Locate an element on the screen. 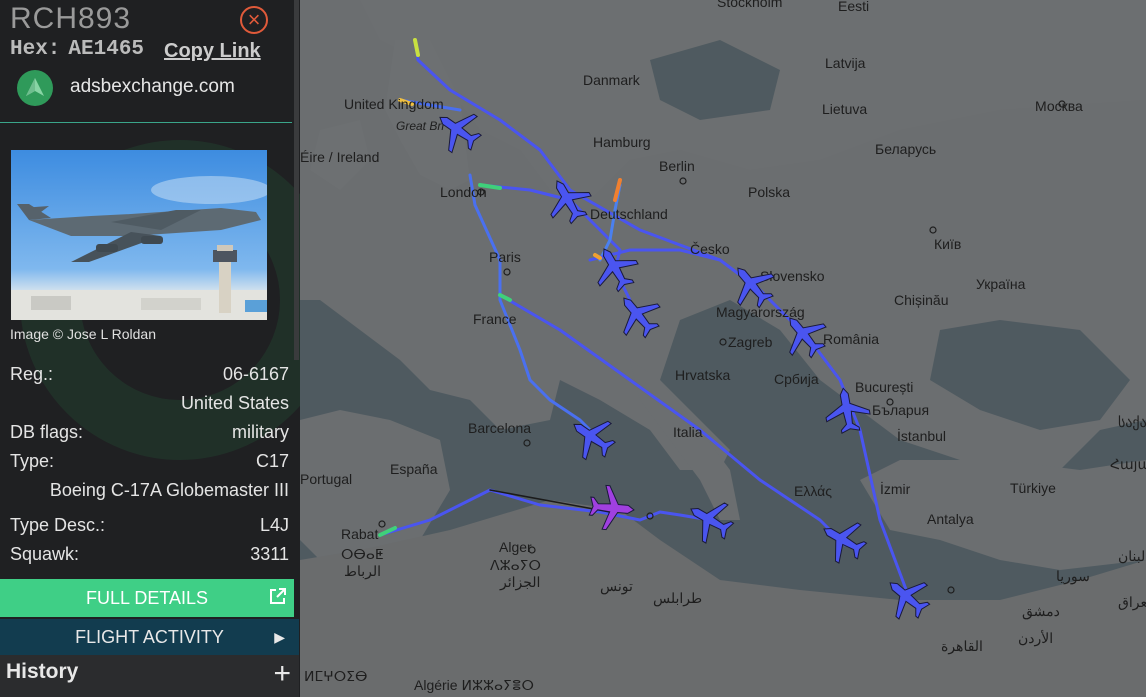  type-label: Type: is located at coordinates (32, 461).